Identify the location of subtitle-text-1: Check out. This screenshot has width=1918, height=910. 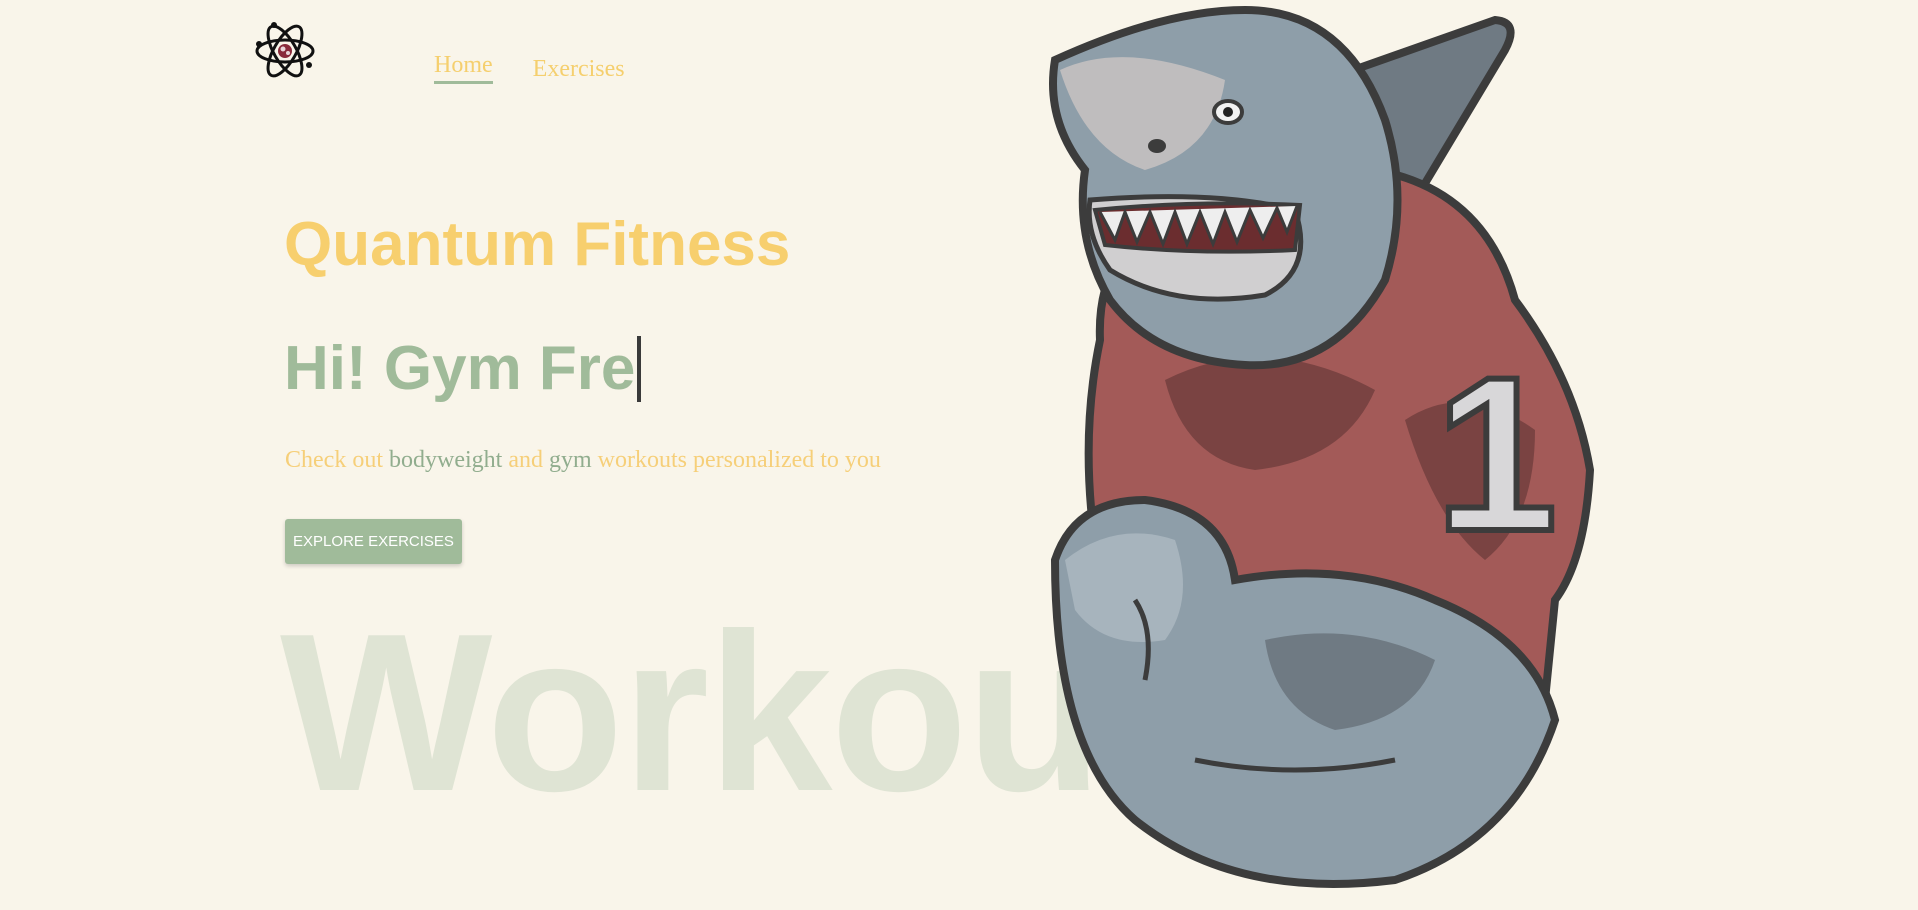
(337, 460).